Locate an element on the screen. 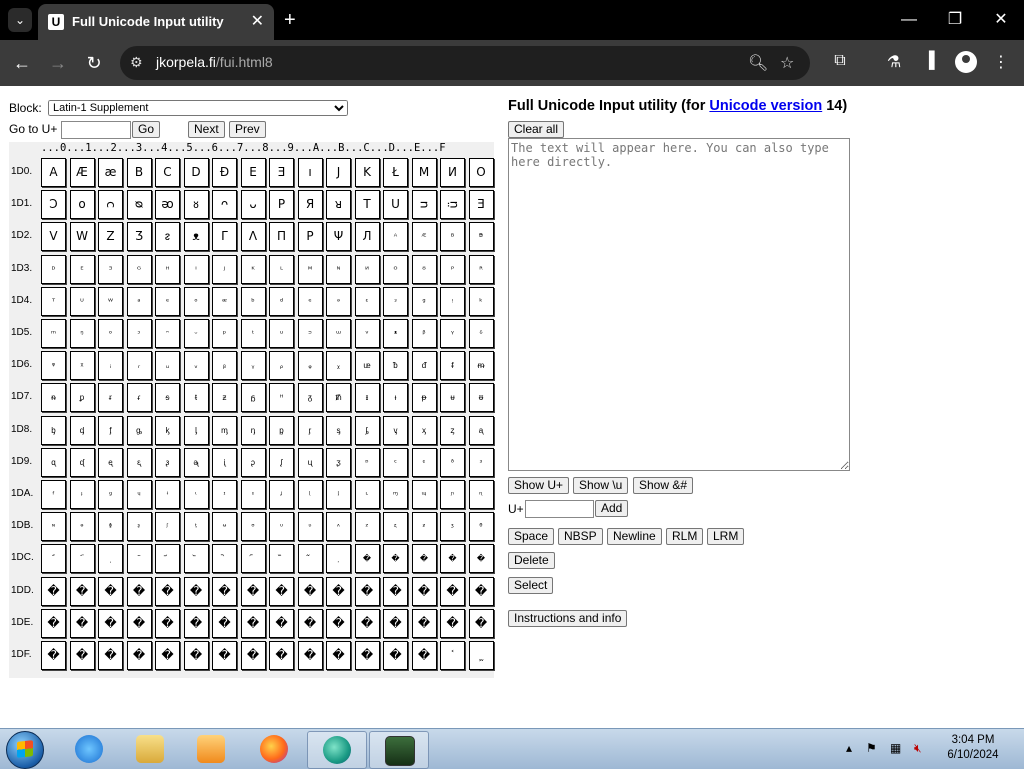 The height and width of the screenshot is (769, 1024). char-cell: Γ is located at coordinates (224, 237).